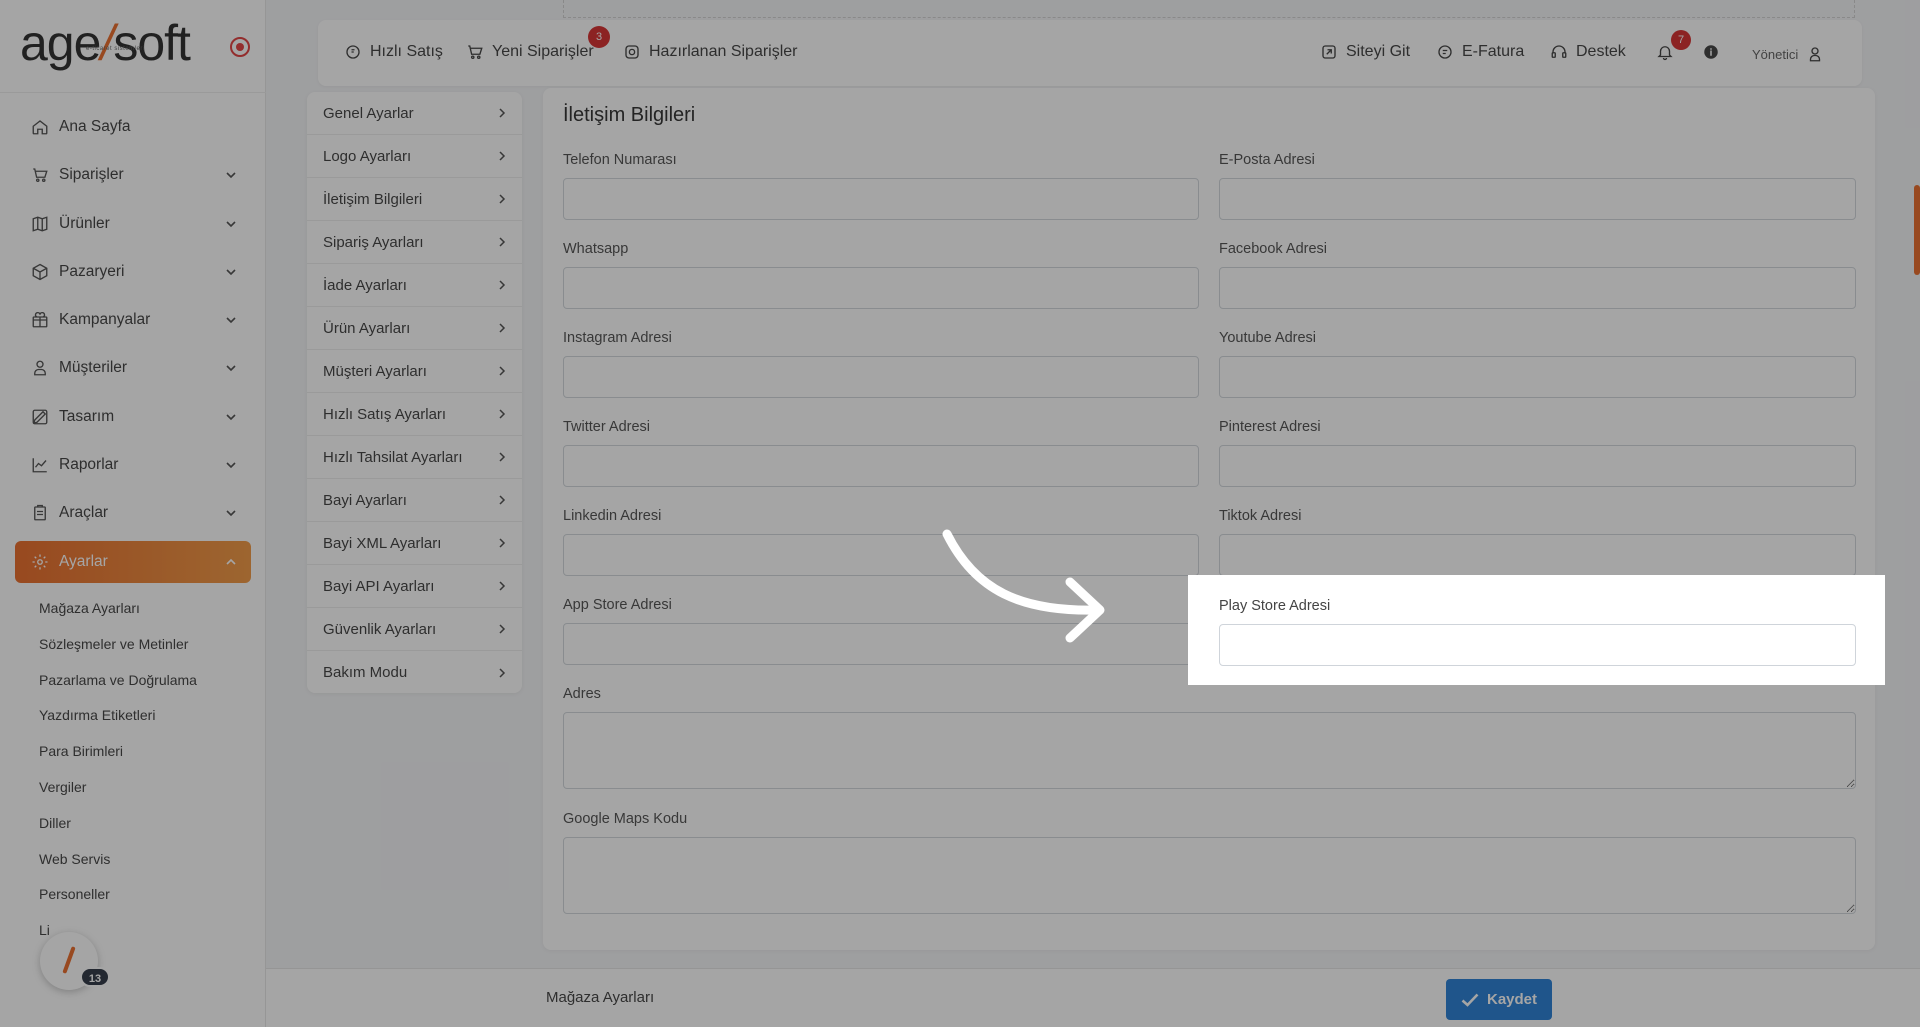  Describe the element at coordinates (379, 586) in the screenshot. I see `settings-menu-label: Bayi API Ayarları` at that location.